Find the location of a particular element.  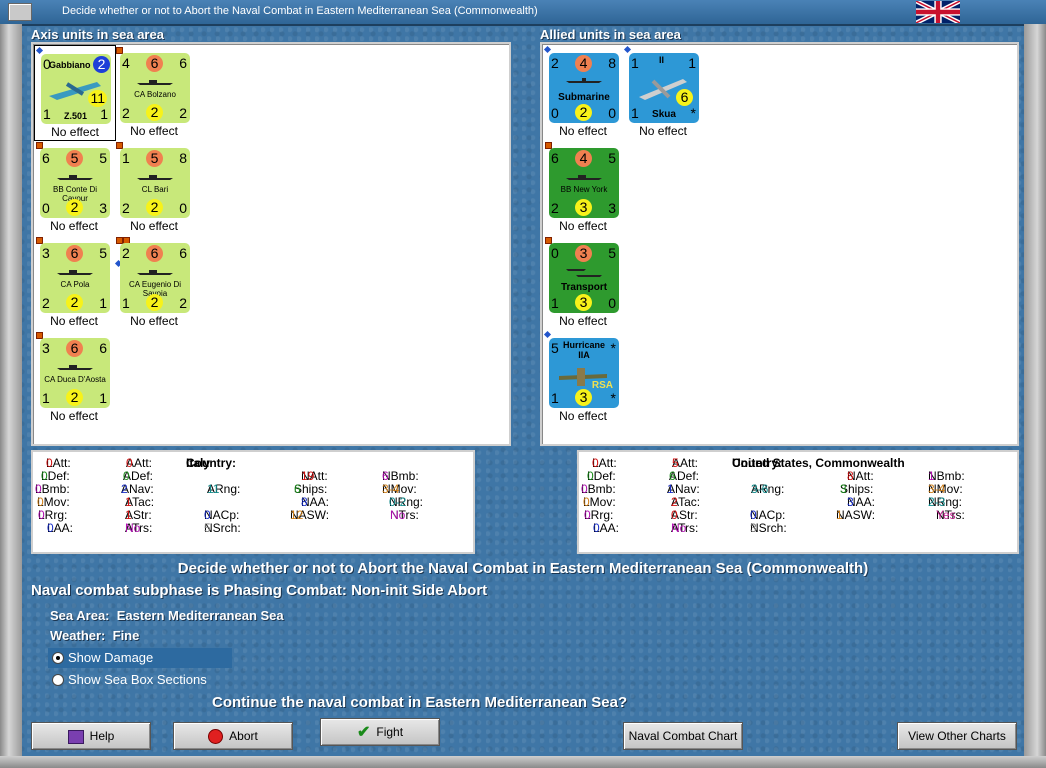

unit-counter: 1 II 1 6 1 Skua * is located at coordinates (664, 88).